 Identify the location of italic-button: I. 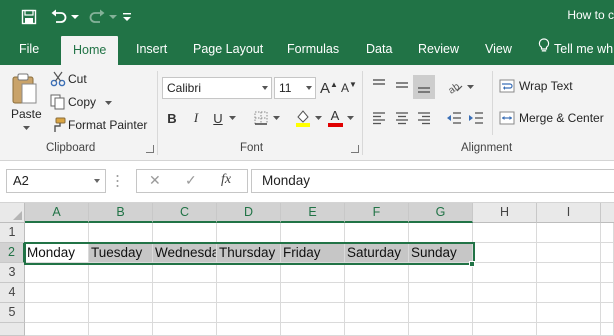
(196, 118).